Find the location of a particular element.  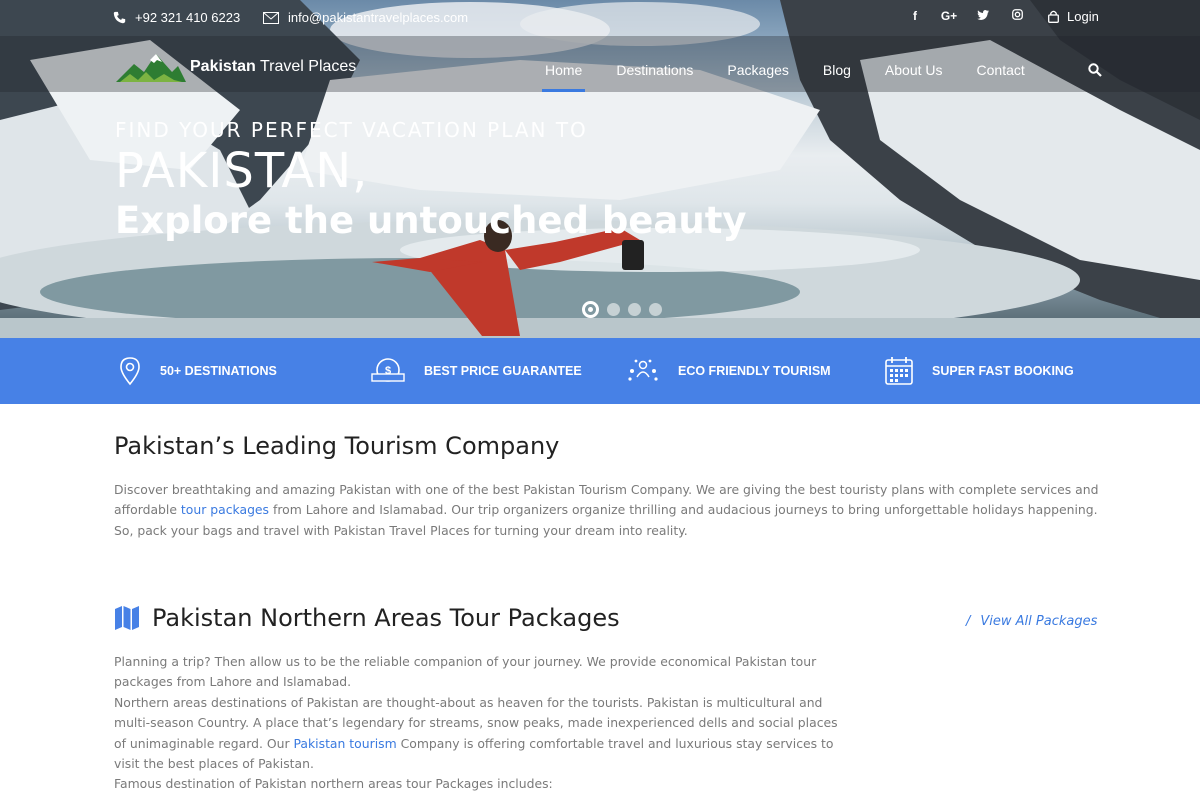

hero-kicker: FIND YOUR PERFECT VACATION PLAN TO is located at coordinates (351, 130).